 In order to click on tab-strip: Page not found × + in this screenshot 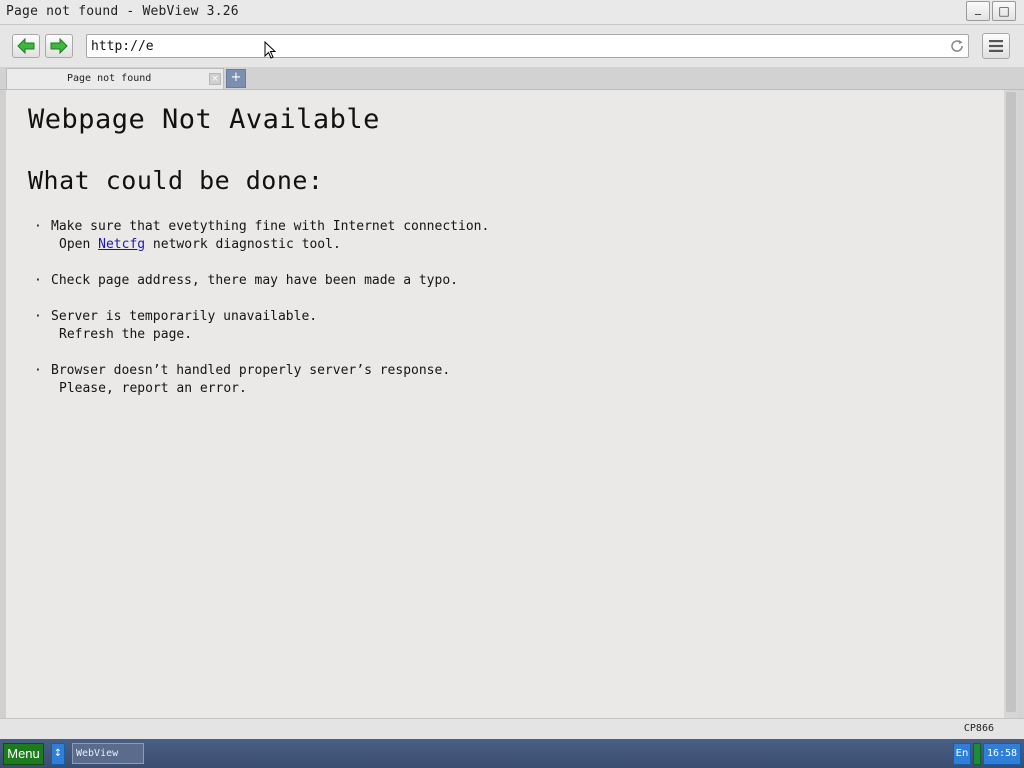, I will do `click(512, 78)`.